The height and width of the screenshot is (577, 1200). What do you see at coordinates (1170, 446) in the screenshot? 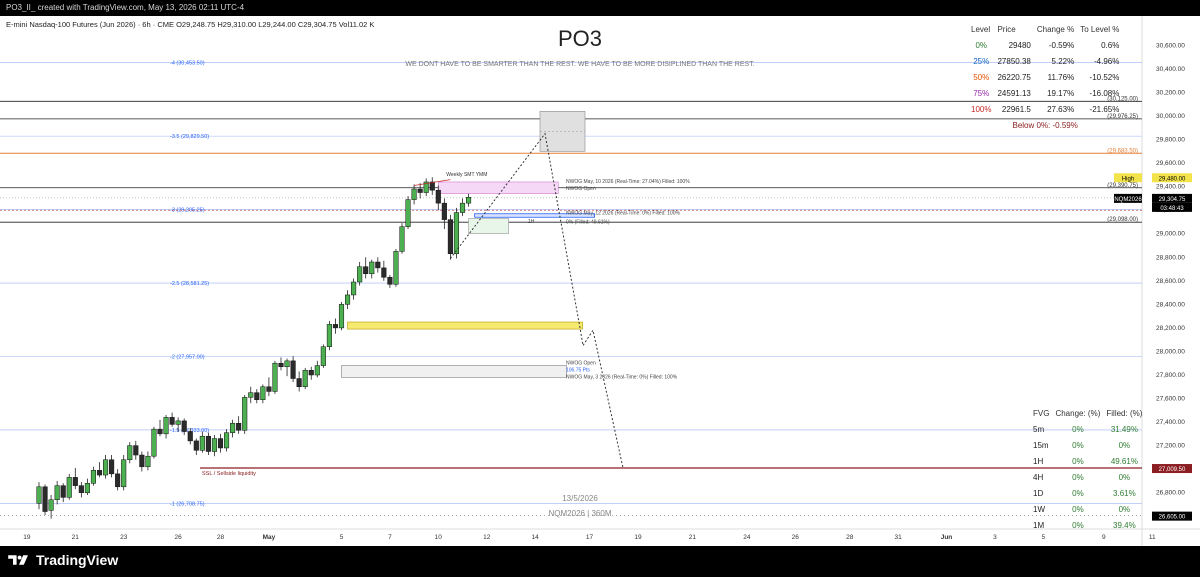
I see `y-tick-label: 27,200.00` at bounding box center [1170, 446].